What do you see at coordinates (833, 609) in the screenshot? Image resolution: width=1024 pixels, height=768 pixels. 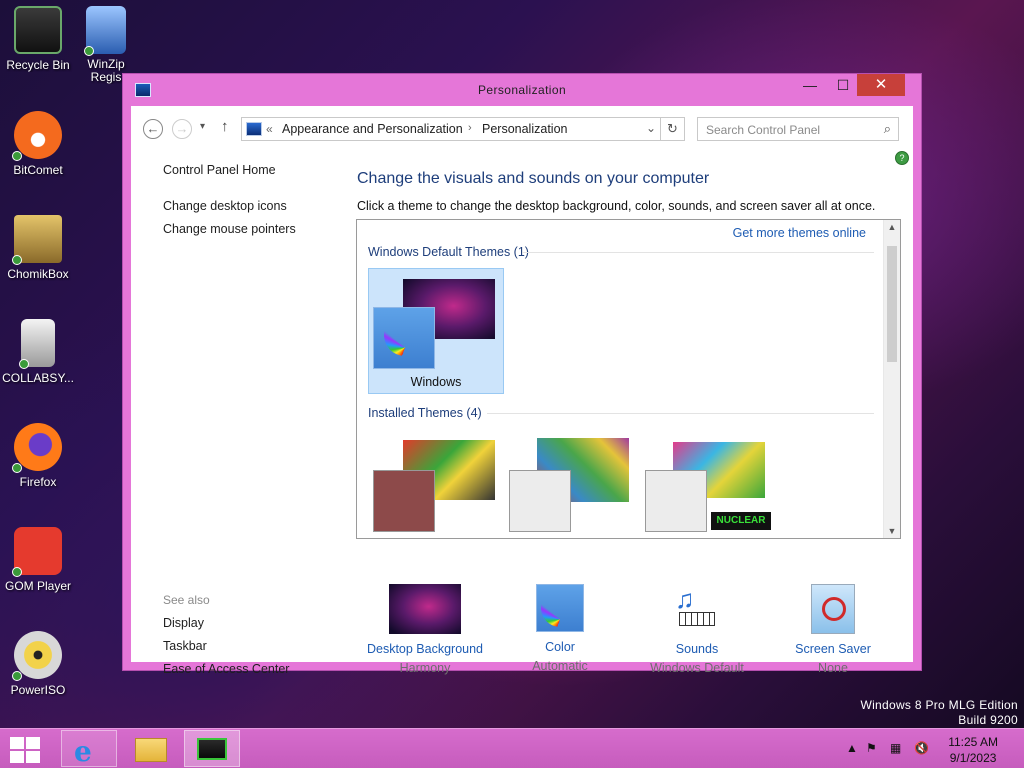 I see `screen-saver-icon` at bounding box center [833, 609].